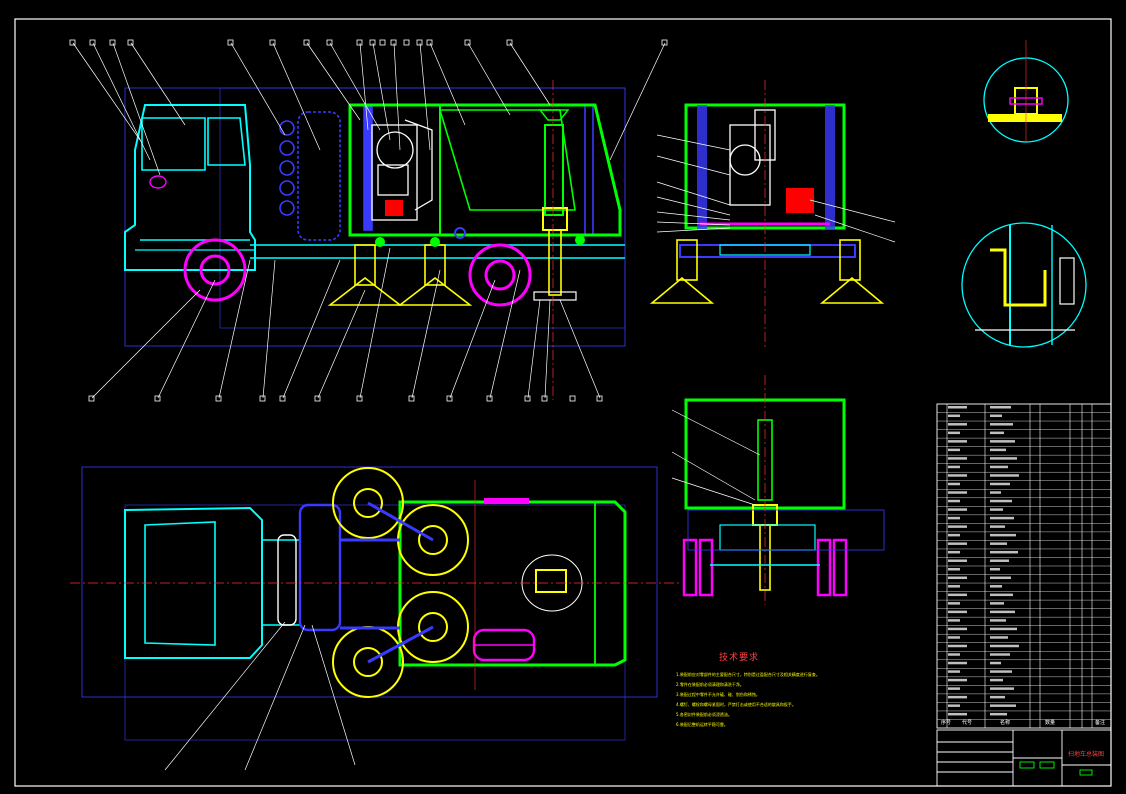 The image size is (1126, 794). I want to click on header-label-qty: 数量, so click(1050, 723).